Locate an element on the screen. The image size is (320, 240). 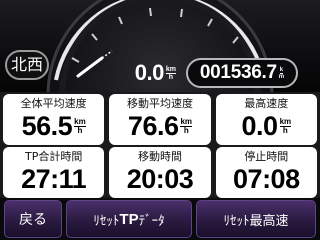
reset-tp-prefix: ﾘｾｯﾄ is located at coordinates (106, 221).